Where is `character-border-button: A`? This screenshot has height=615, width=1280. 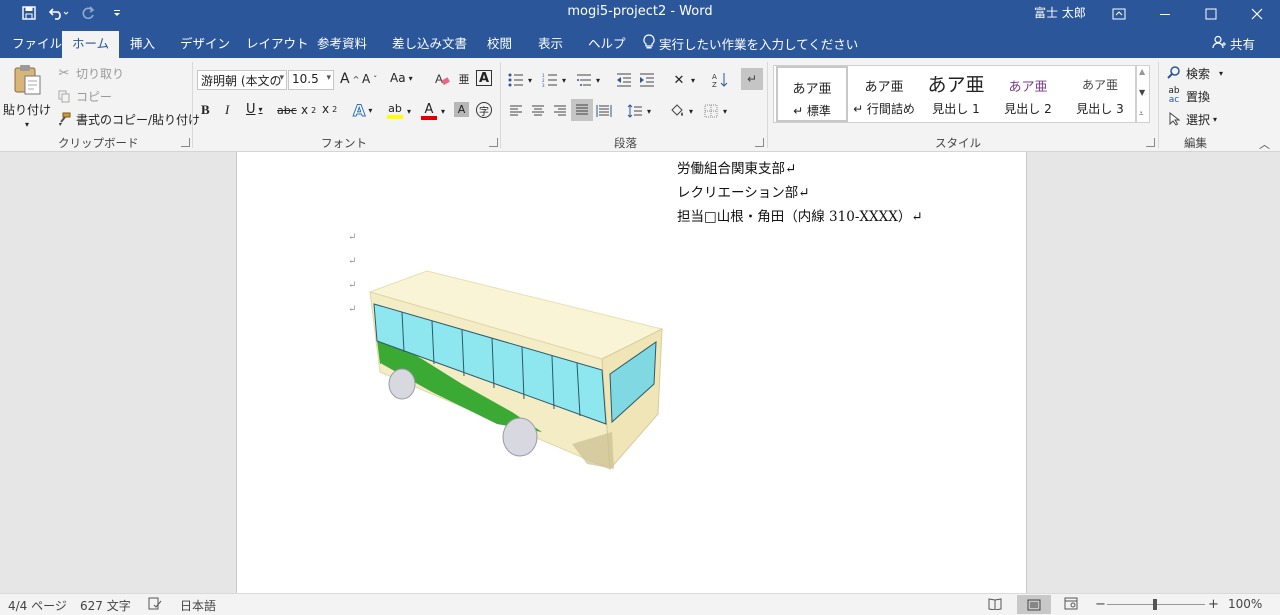 character-border-button: A is located at coordinates (484, 78).